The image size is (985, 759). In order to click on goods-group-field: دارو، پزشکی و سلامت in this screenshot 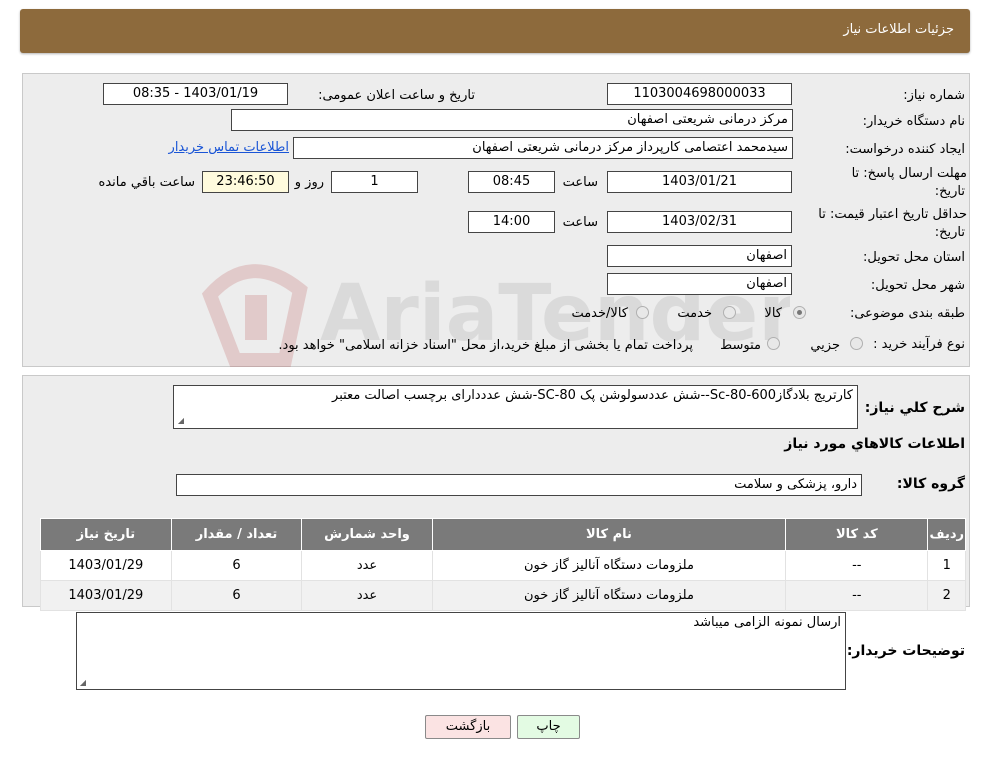, I will do `click(519, 485)`.